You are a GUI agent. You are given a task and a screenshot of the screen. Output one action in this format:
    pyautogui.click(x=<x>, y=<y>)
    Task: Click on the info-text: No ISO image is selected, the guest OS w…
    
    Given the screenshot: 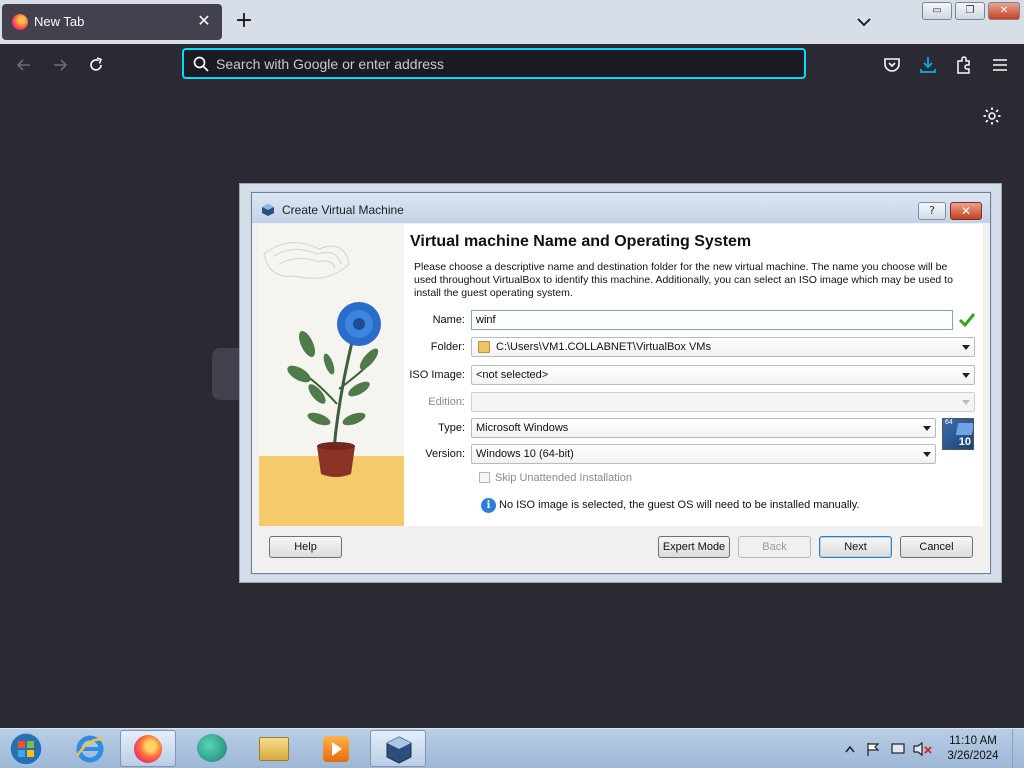 What is the action you would take?
    pyautogui.click(x=679, y=505)
    